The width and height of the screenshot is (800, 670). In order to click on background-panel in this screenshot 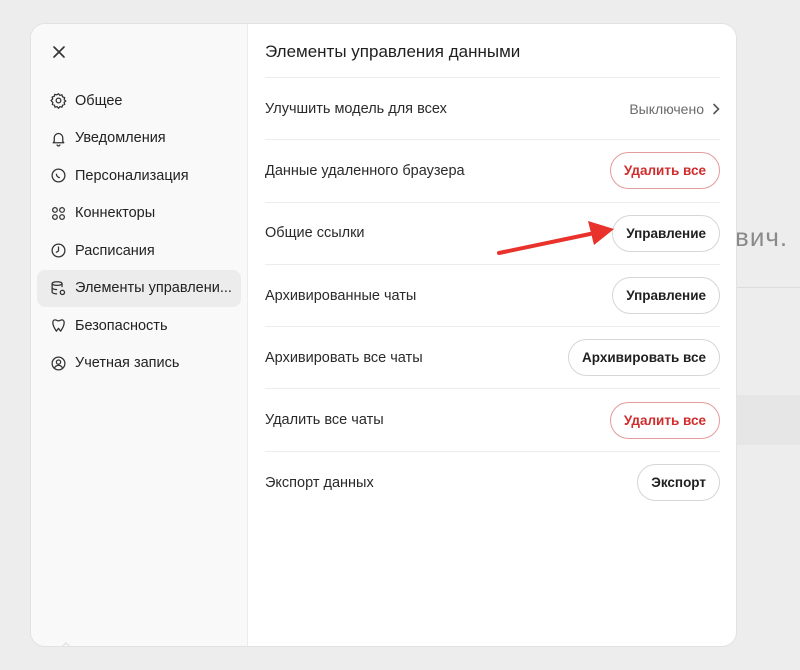, I will do `click(768, 420)`.